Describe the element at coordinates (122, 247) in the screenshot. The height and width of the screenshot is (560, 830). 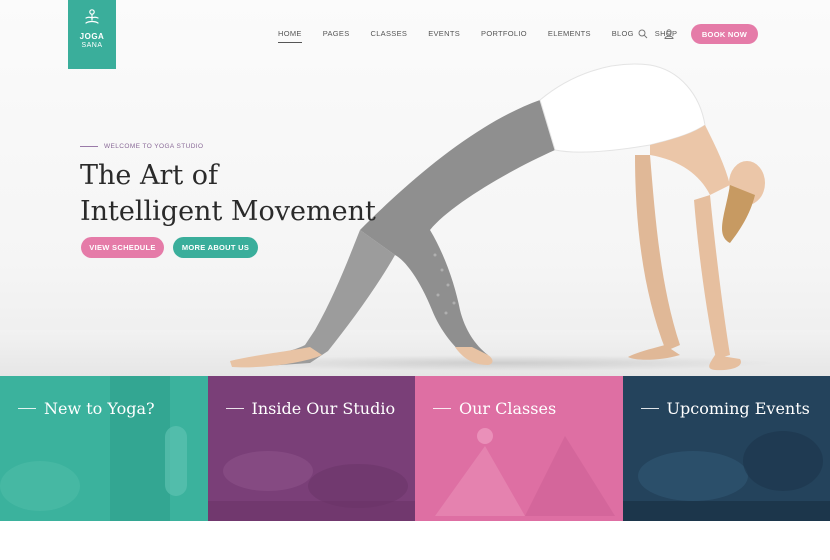
I see `view-schedule-button: VIEW SCHEDULE` at that location.